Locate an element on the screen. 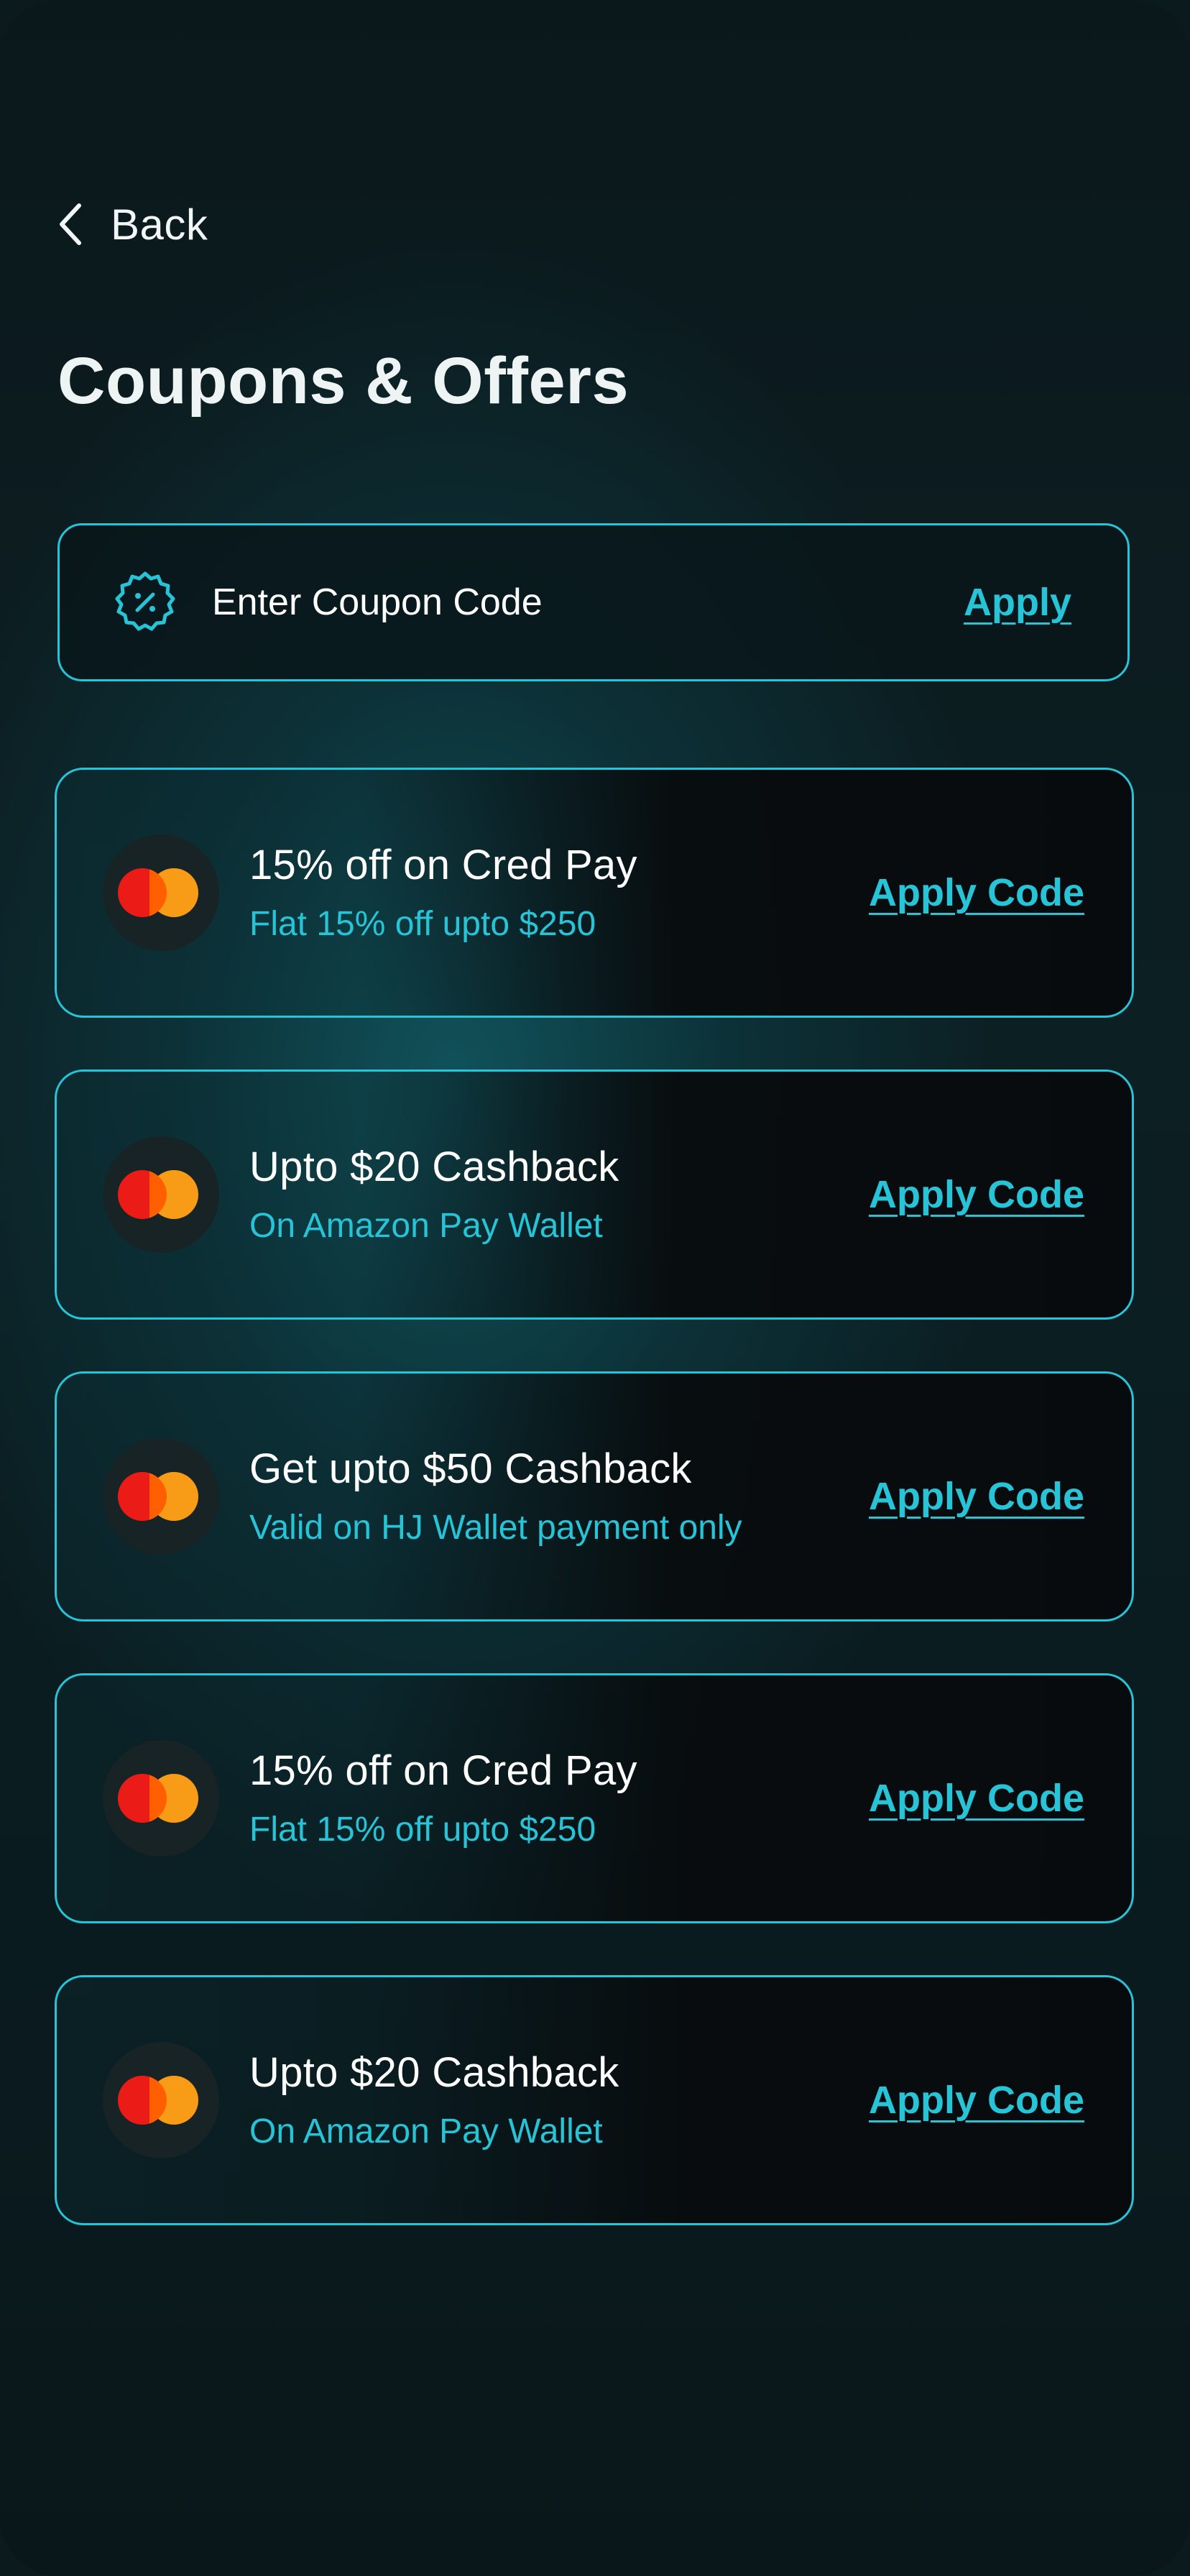 The width and height of the screenshot is (1190, 2576). chevron-left-icon is located at coordinates (70, 224).